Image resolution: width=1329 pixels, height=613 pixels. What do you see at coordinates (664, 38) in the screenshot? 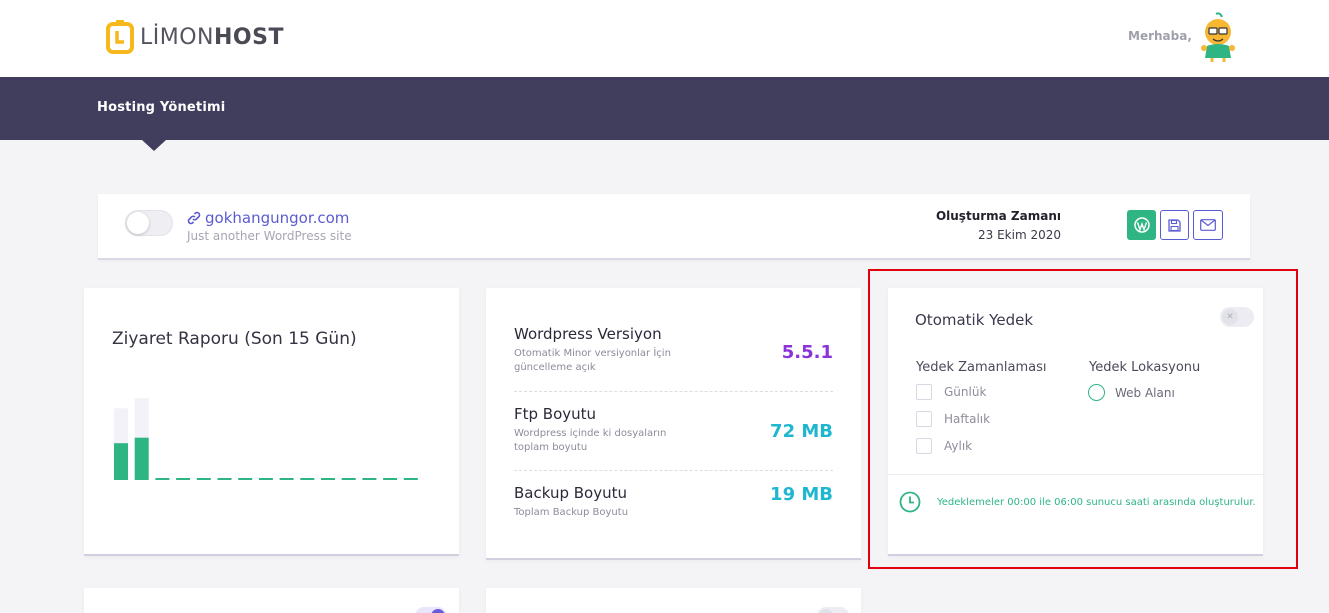
I see `top-header: LİMONHOST Merhaba,` at bounding box center [664, 38].